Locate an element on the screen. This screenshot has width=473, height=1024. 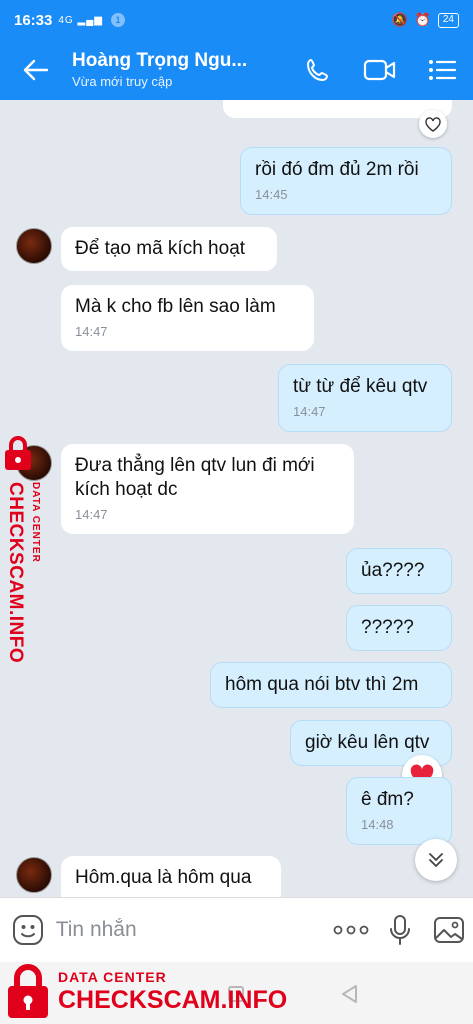
status-bar: 16:33 4G ▂▄▆ 1 🔕 ⏰ 24 is located at coordinates (236, 20).